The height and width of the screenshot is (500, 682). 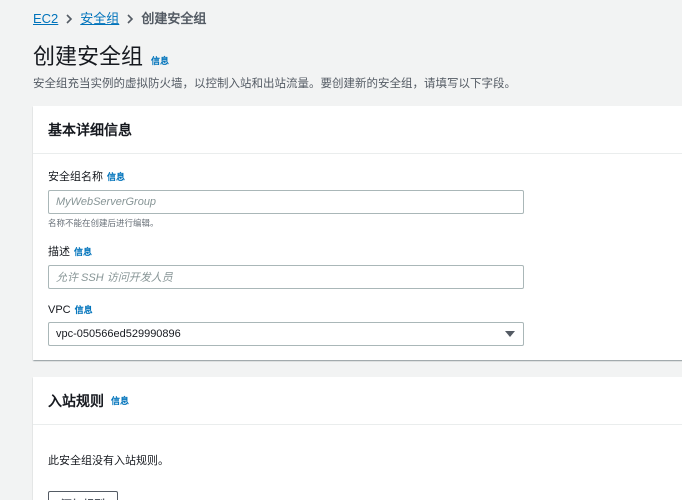 What do you see at coordinates (88, 56) in the screenshot?
I see `page-title: 创建安全组` at bounding box center [88, 56].